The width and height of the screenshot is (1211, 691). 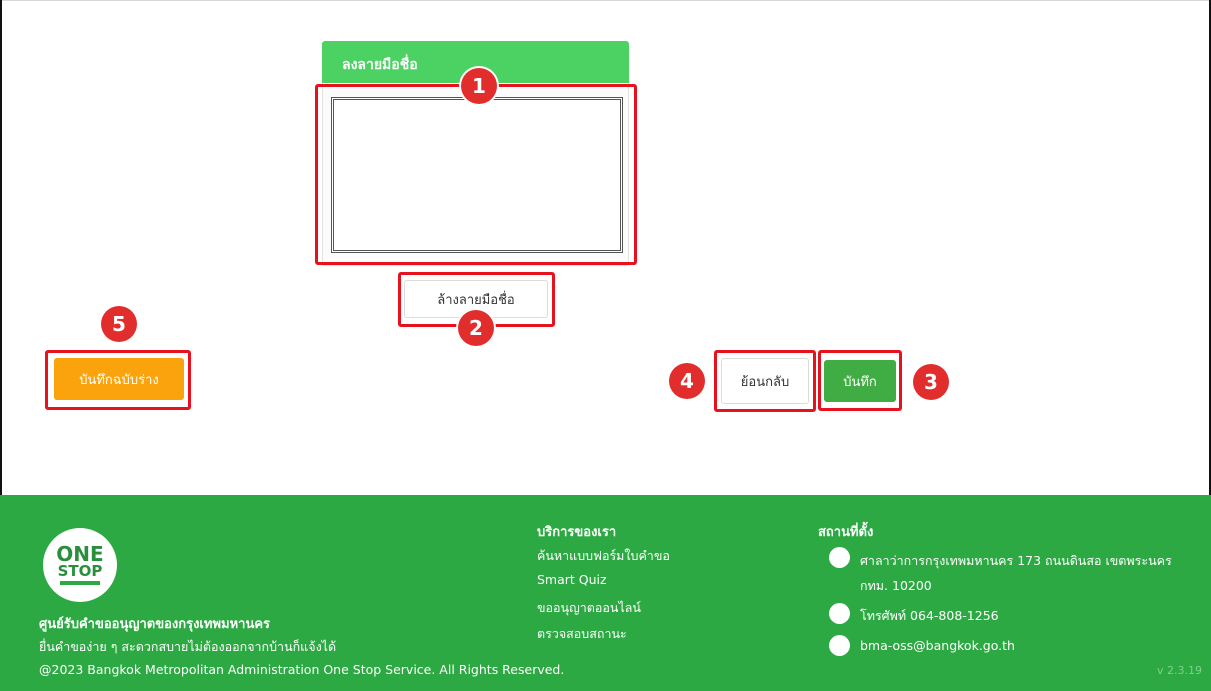 I want to click on back-button: ย้อนกลับ, so click(x=765, y=381).